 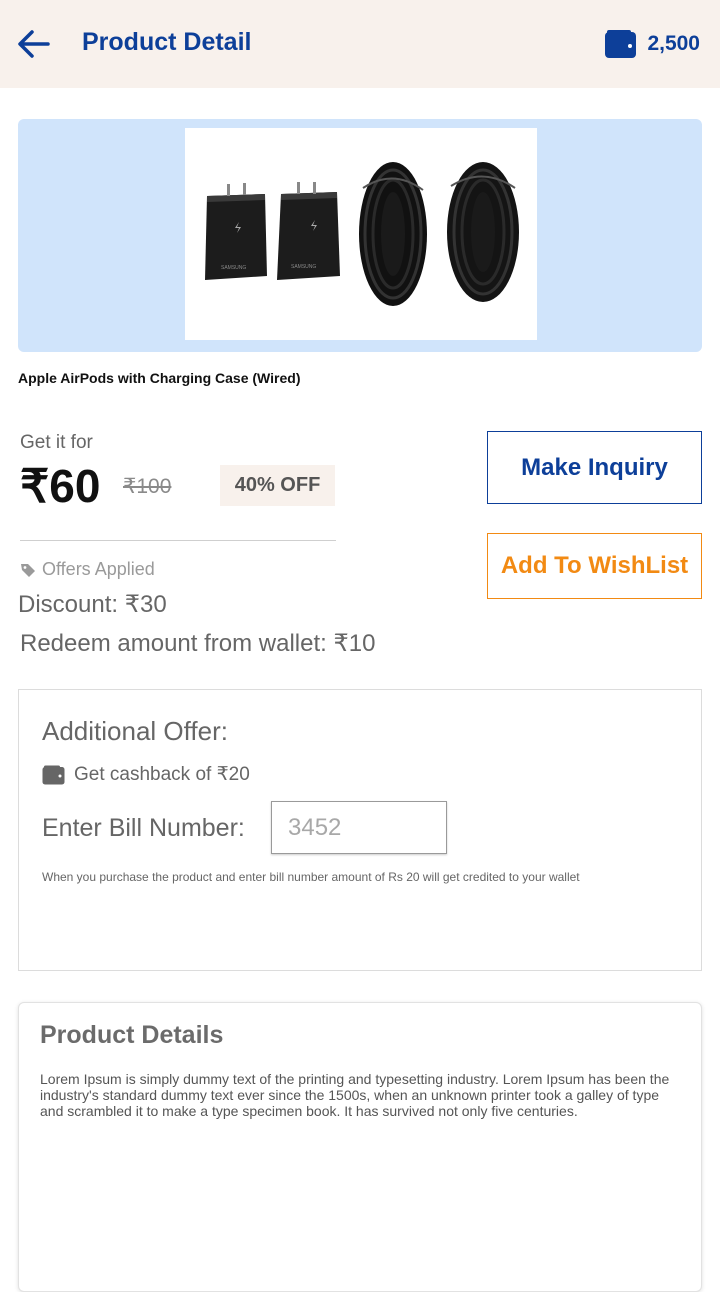 What do you see at coordinates (277, 485) in the screenshot?
I see `discount-badge: 40% OFF` at bounding box center [277, 485].